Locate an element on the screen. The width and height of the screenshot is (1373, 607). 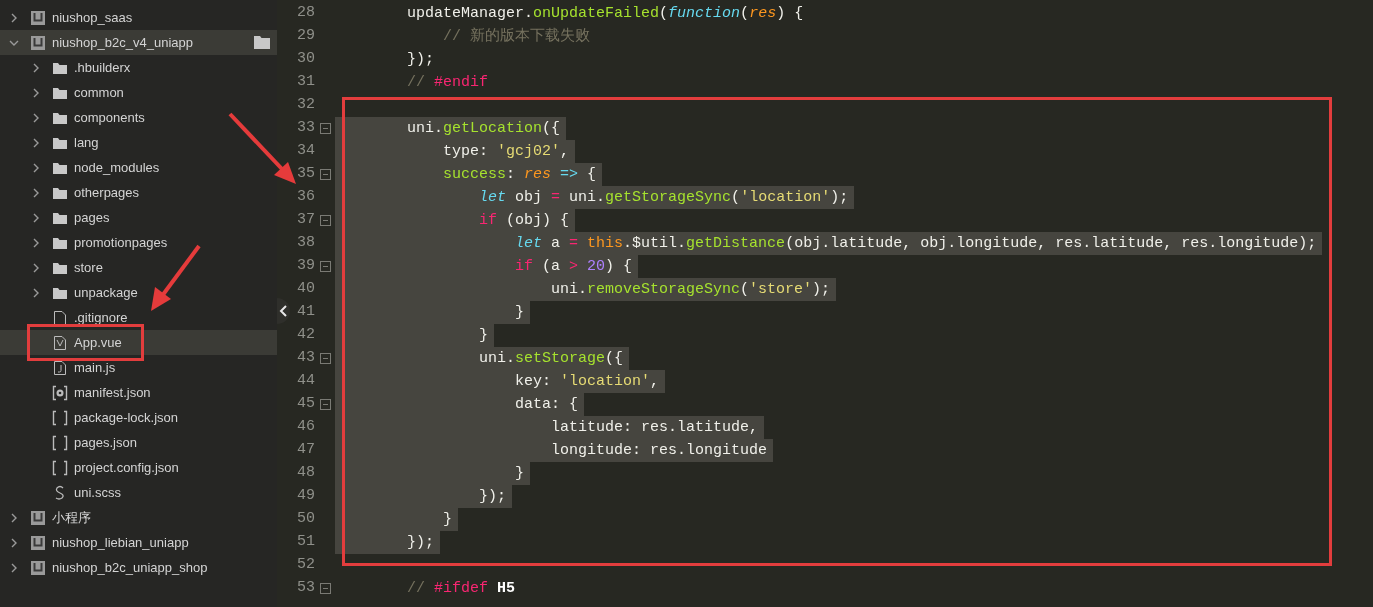
collapse-button is located at coordinates (283, 311).